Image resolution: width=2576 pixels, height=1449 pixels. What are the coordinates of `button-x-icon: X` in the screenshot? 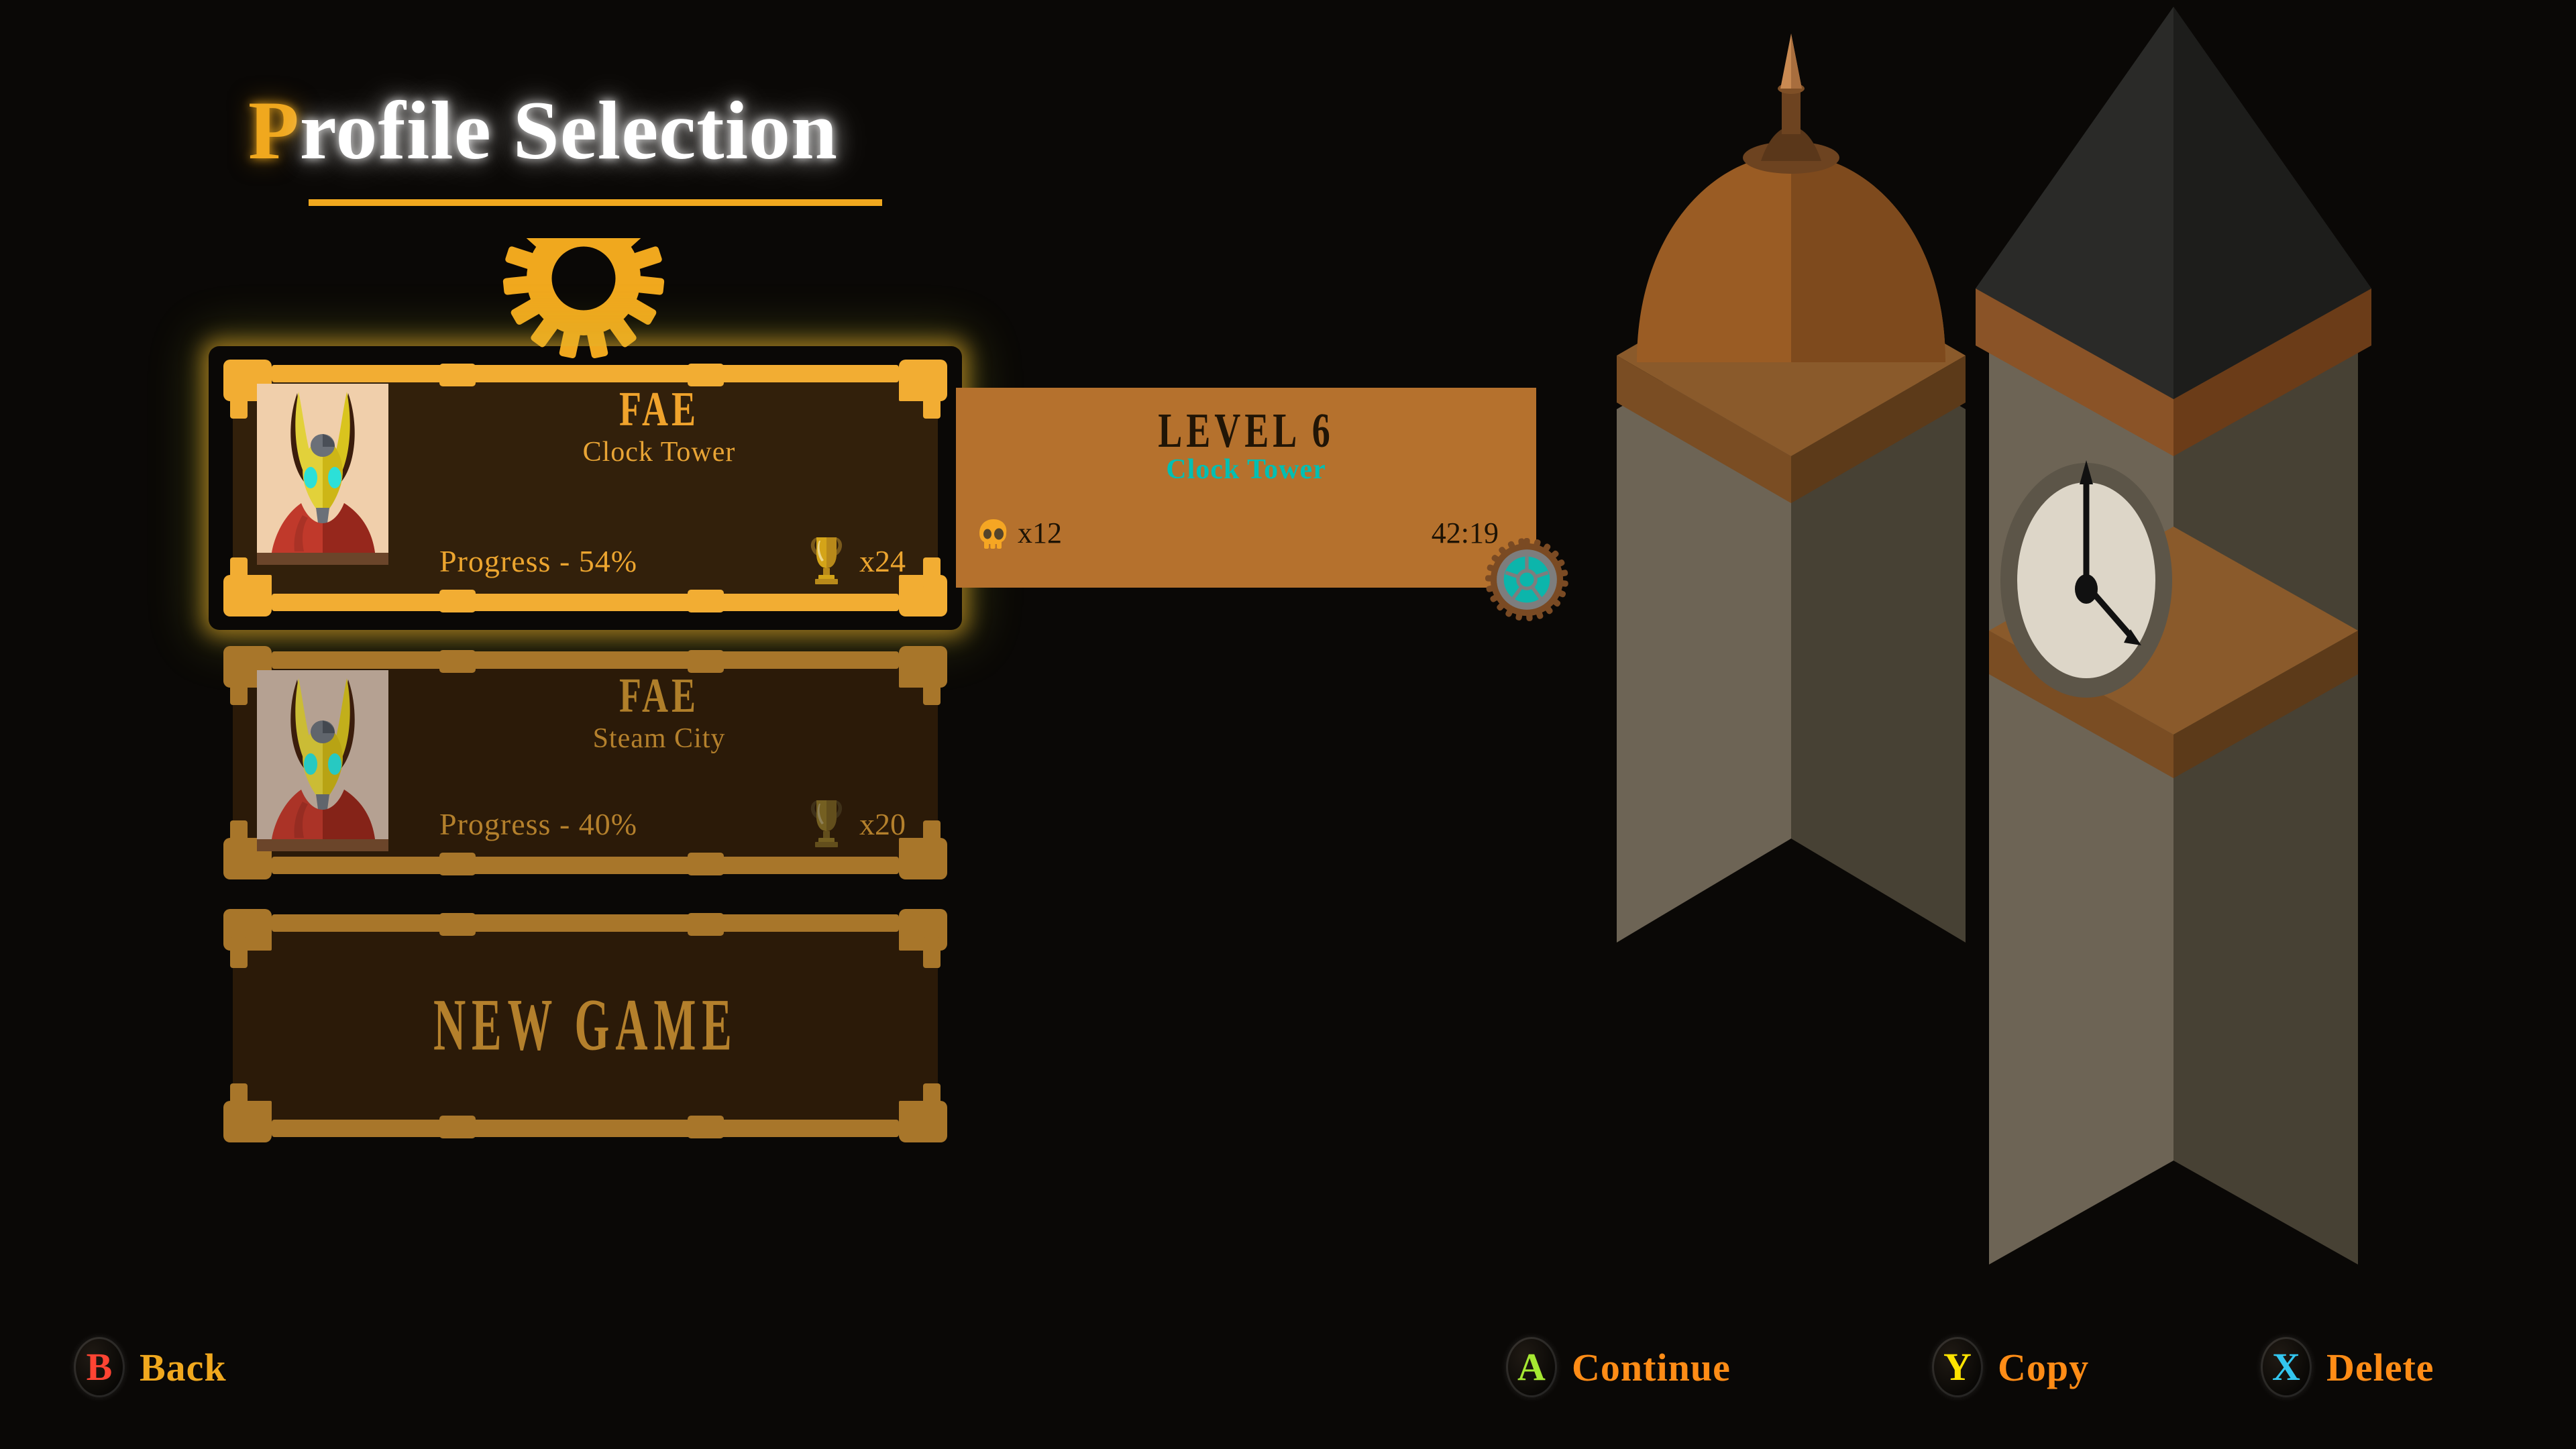 It's located at (2286, 1367).